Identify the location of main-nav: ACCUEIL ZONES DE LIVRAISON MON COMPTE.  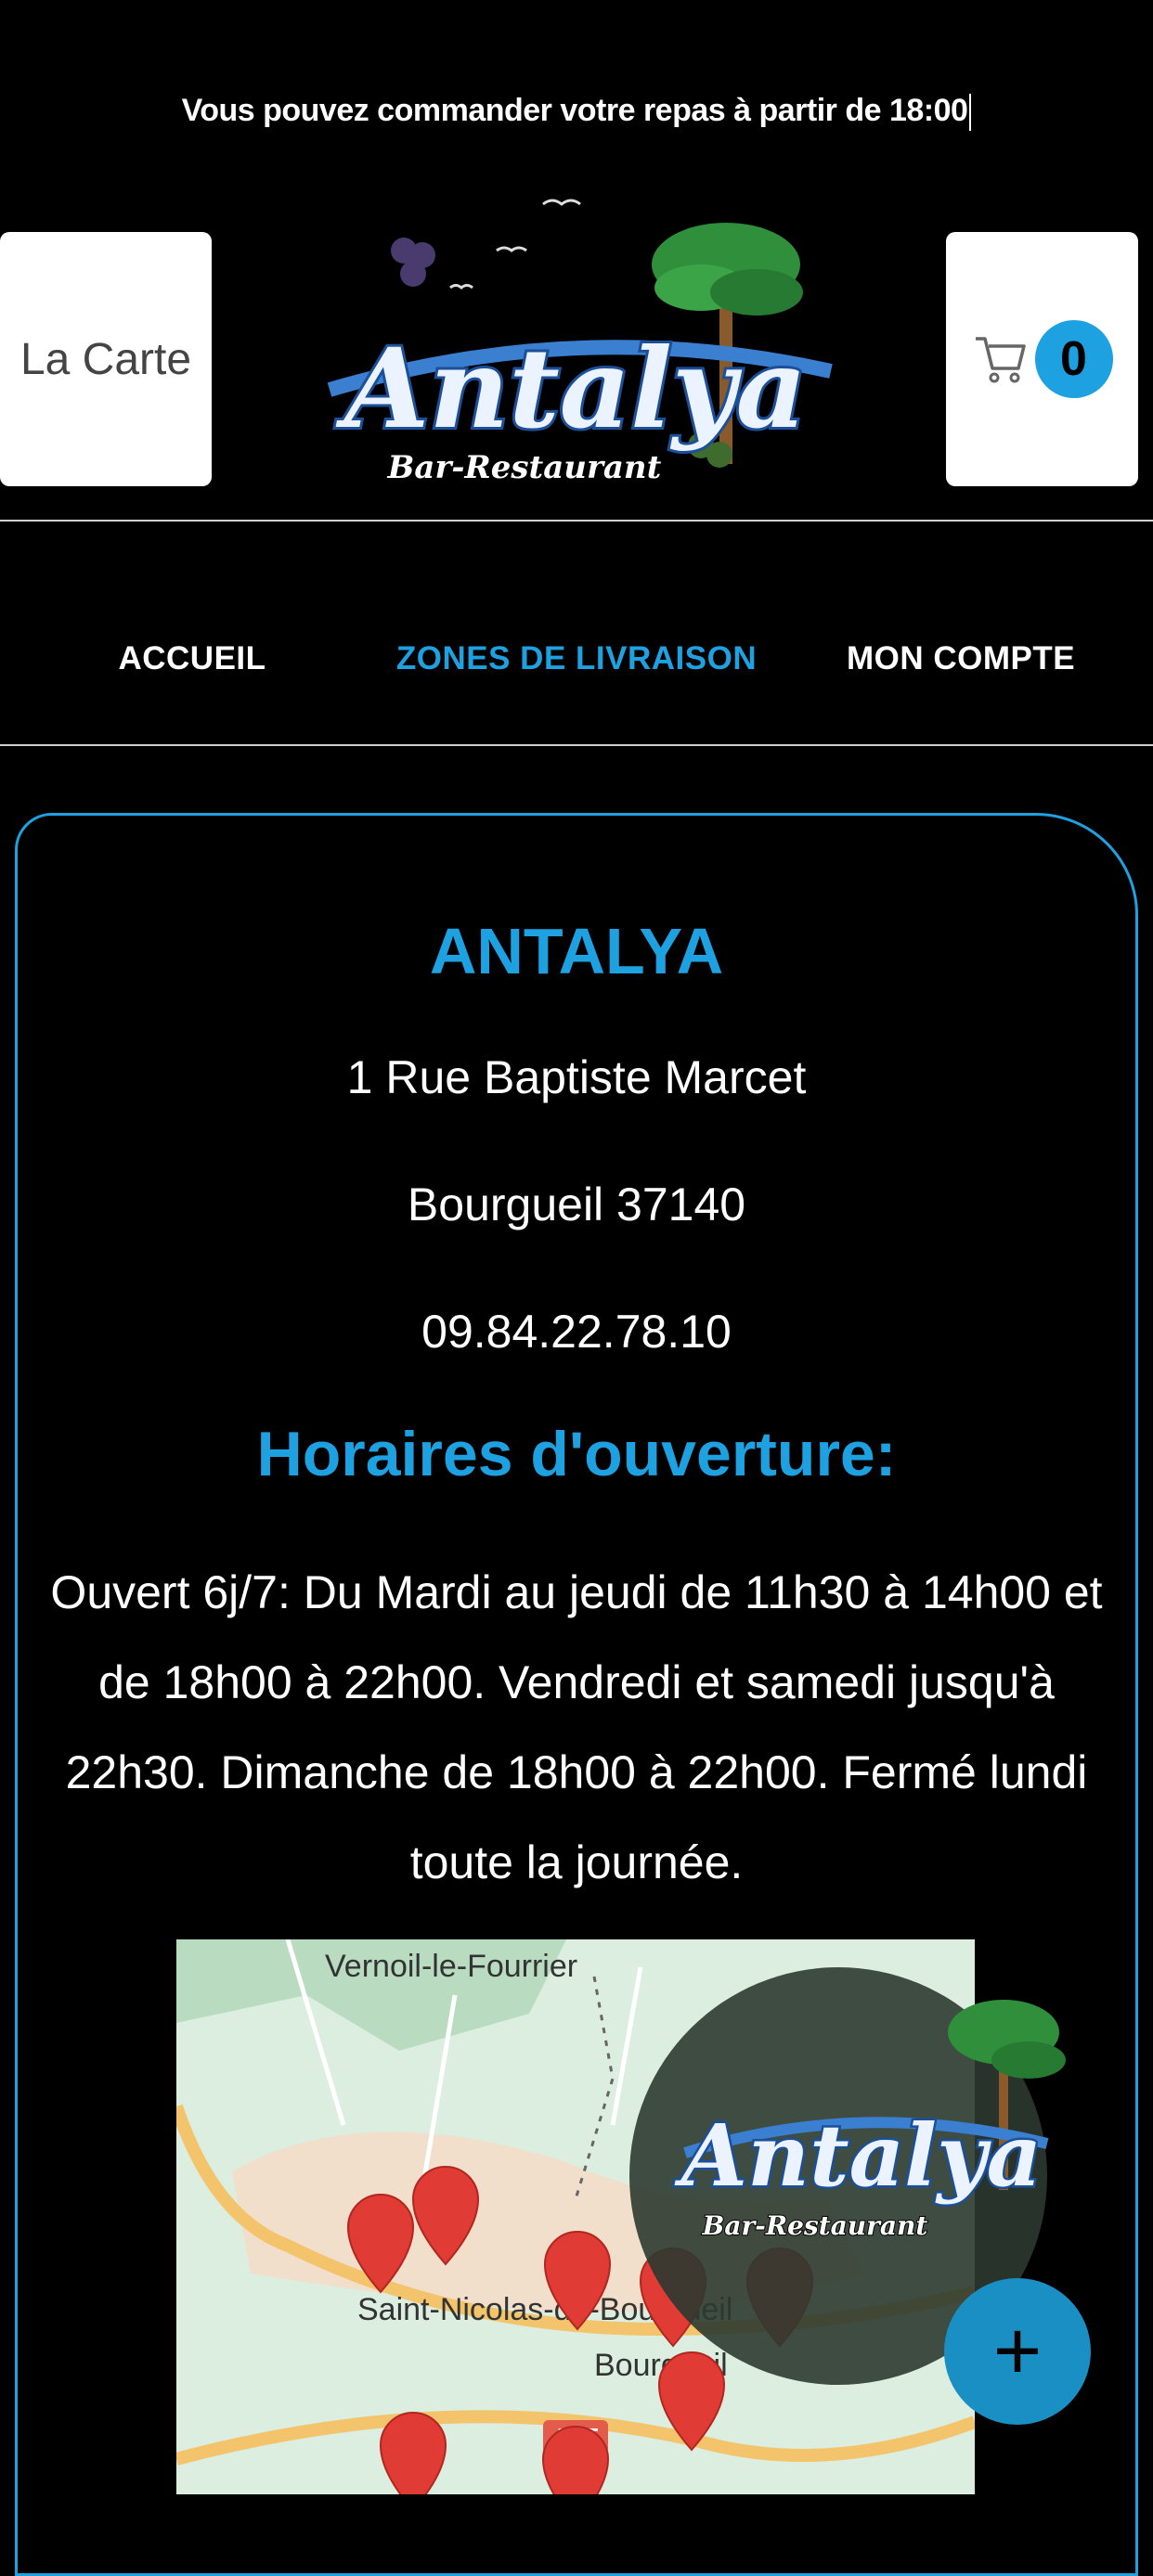
(576, 658).